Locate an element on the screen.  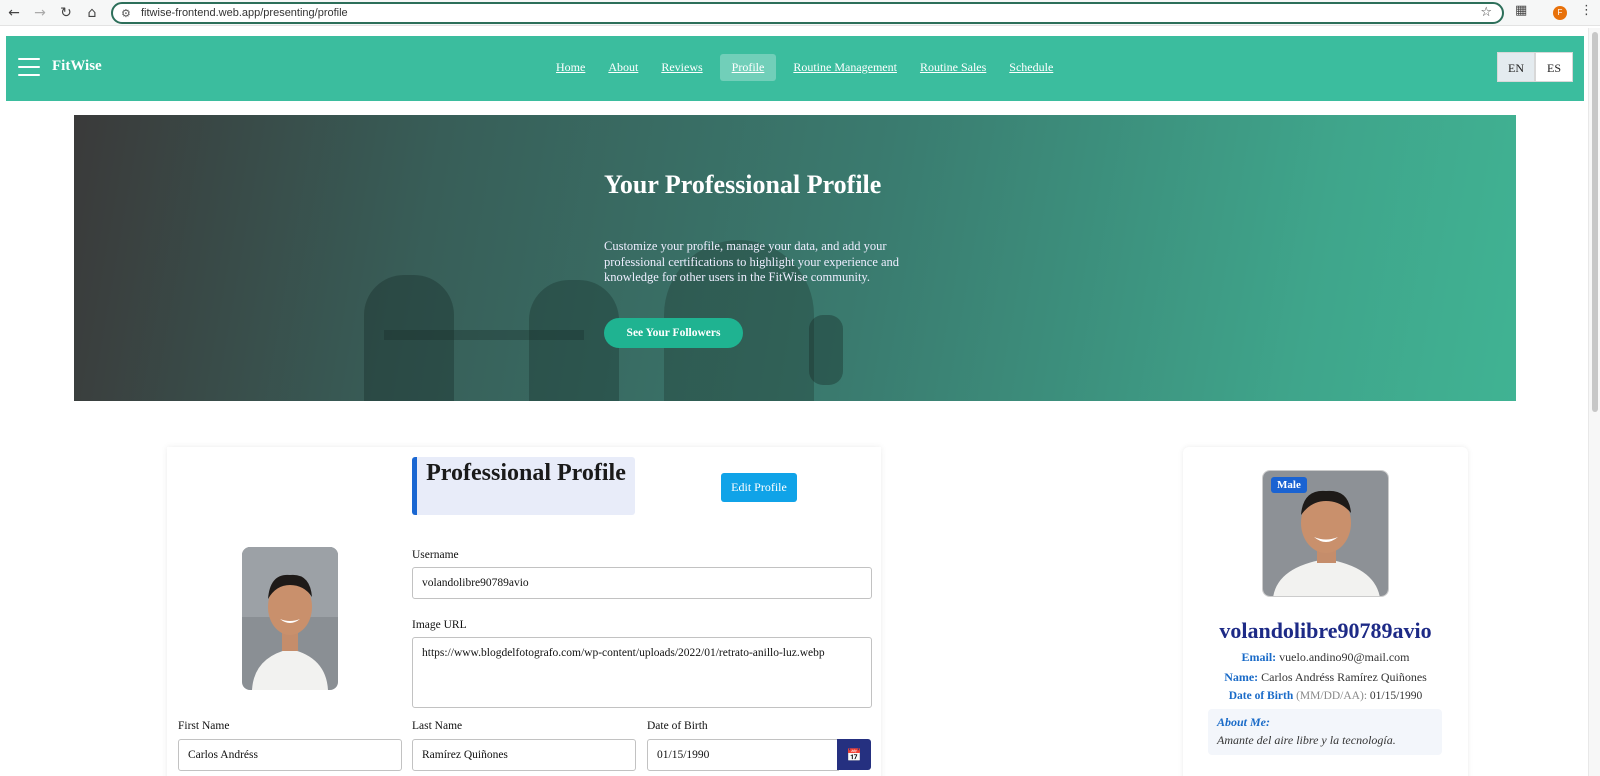
summary-dob: Date of Birth (MM/DD/AA): 01/15/1990 is located at coordinates (1325, 696).